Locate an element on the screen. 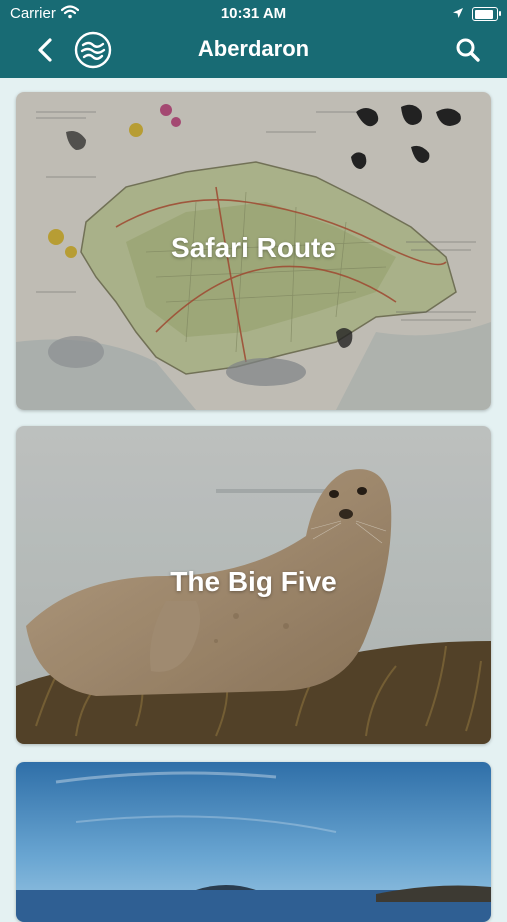  status-time: 10:31 AM is located at coordinates (253, 13).